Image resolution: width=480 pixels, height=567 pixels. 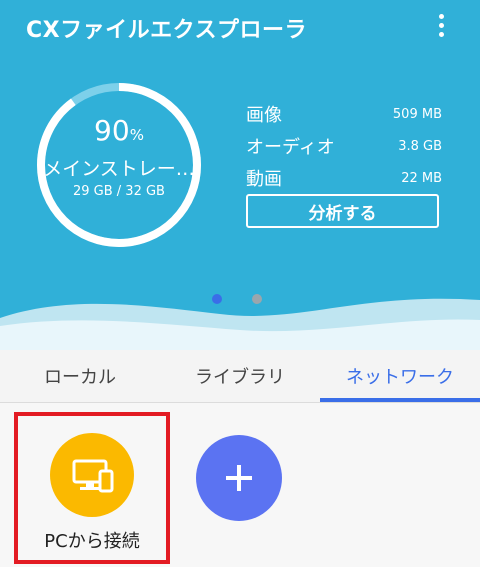 What do you see at coordinates (417, 114) in the screenshot?
I see `stat-value: 509 MB` at bounding box center [417, 114].